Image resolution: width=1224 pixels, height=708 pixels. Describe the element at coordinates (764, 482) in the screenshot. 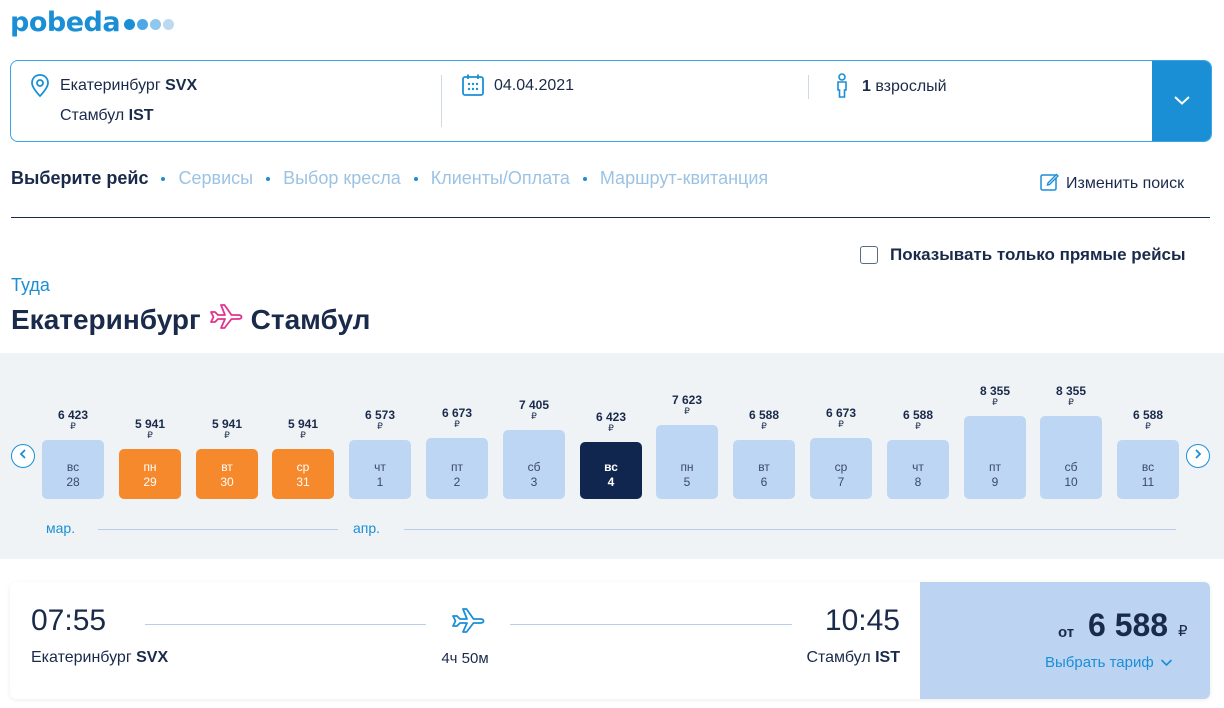

I see `day-number: 6` at that location.